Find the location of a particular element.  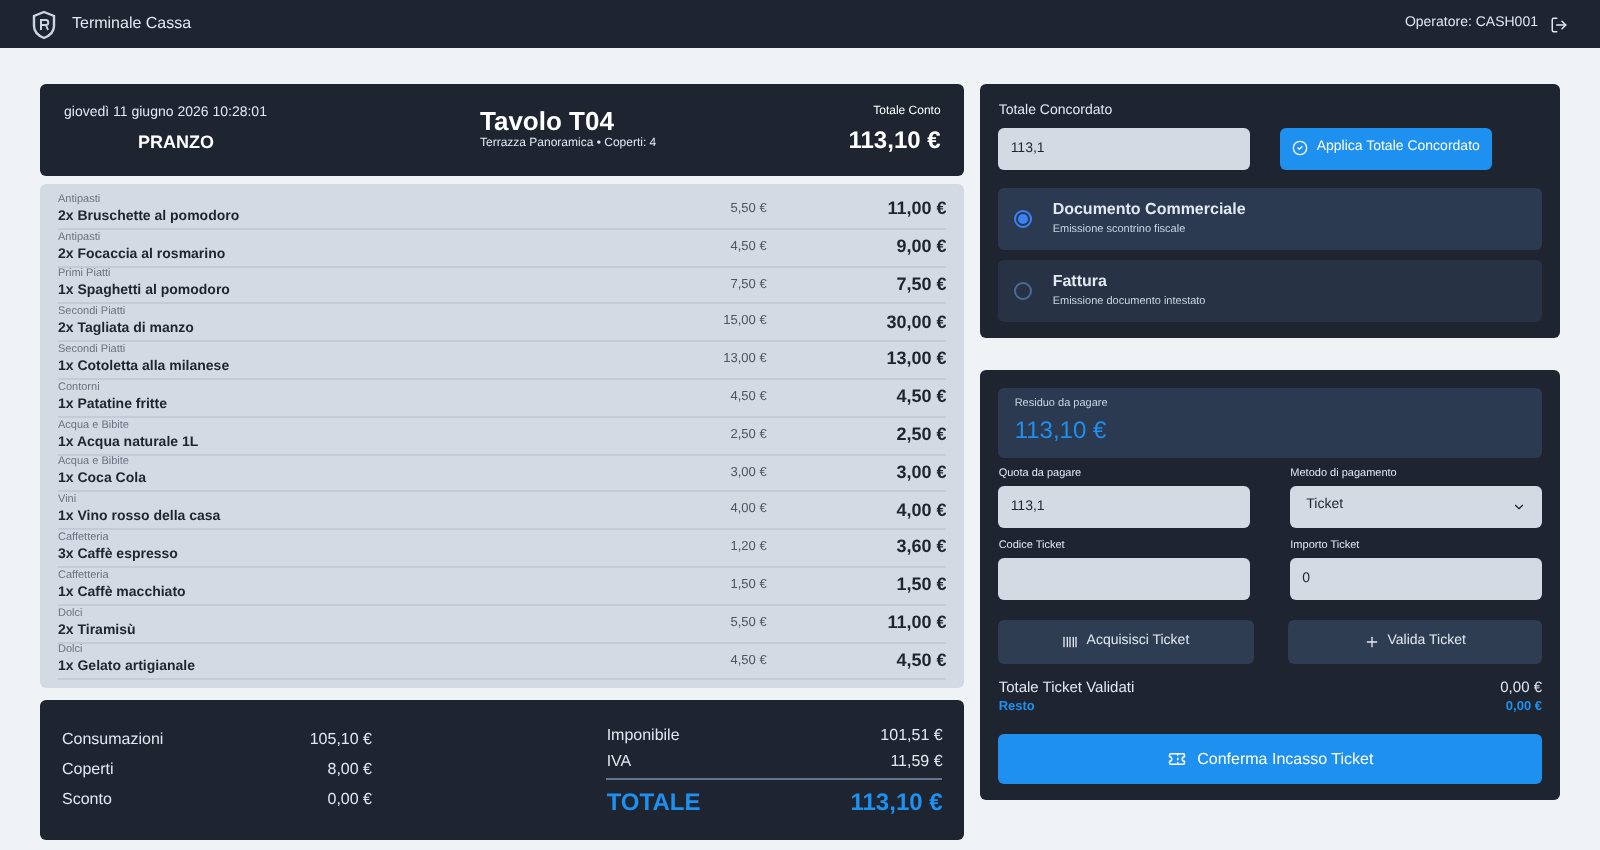

app-title: Terminale Cassa is located at coordinates (132, 24).